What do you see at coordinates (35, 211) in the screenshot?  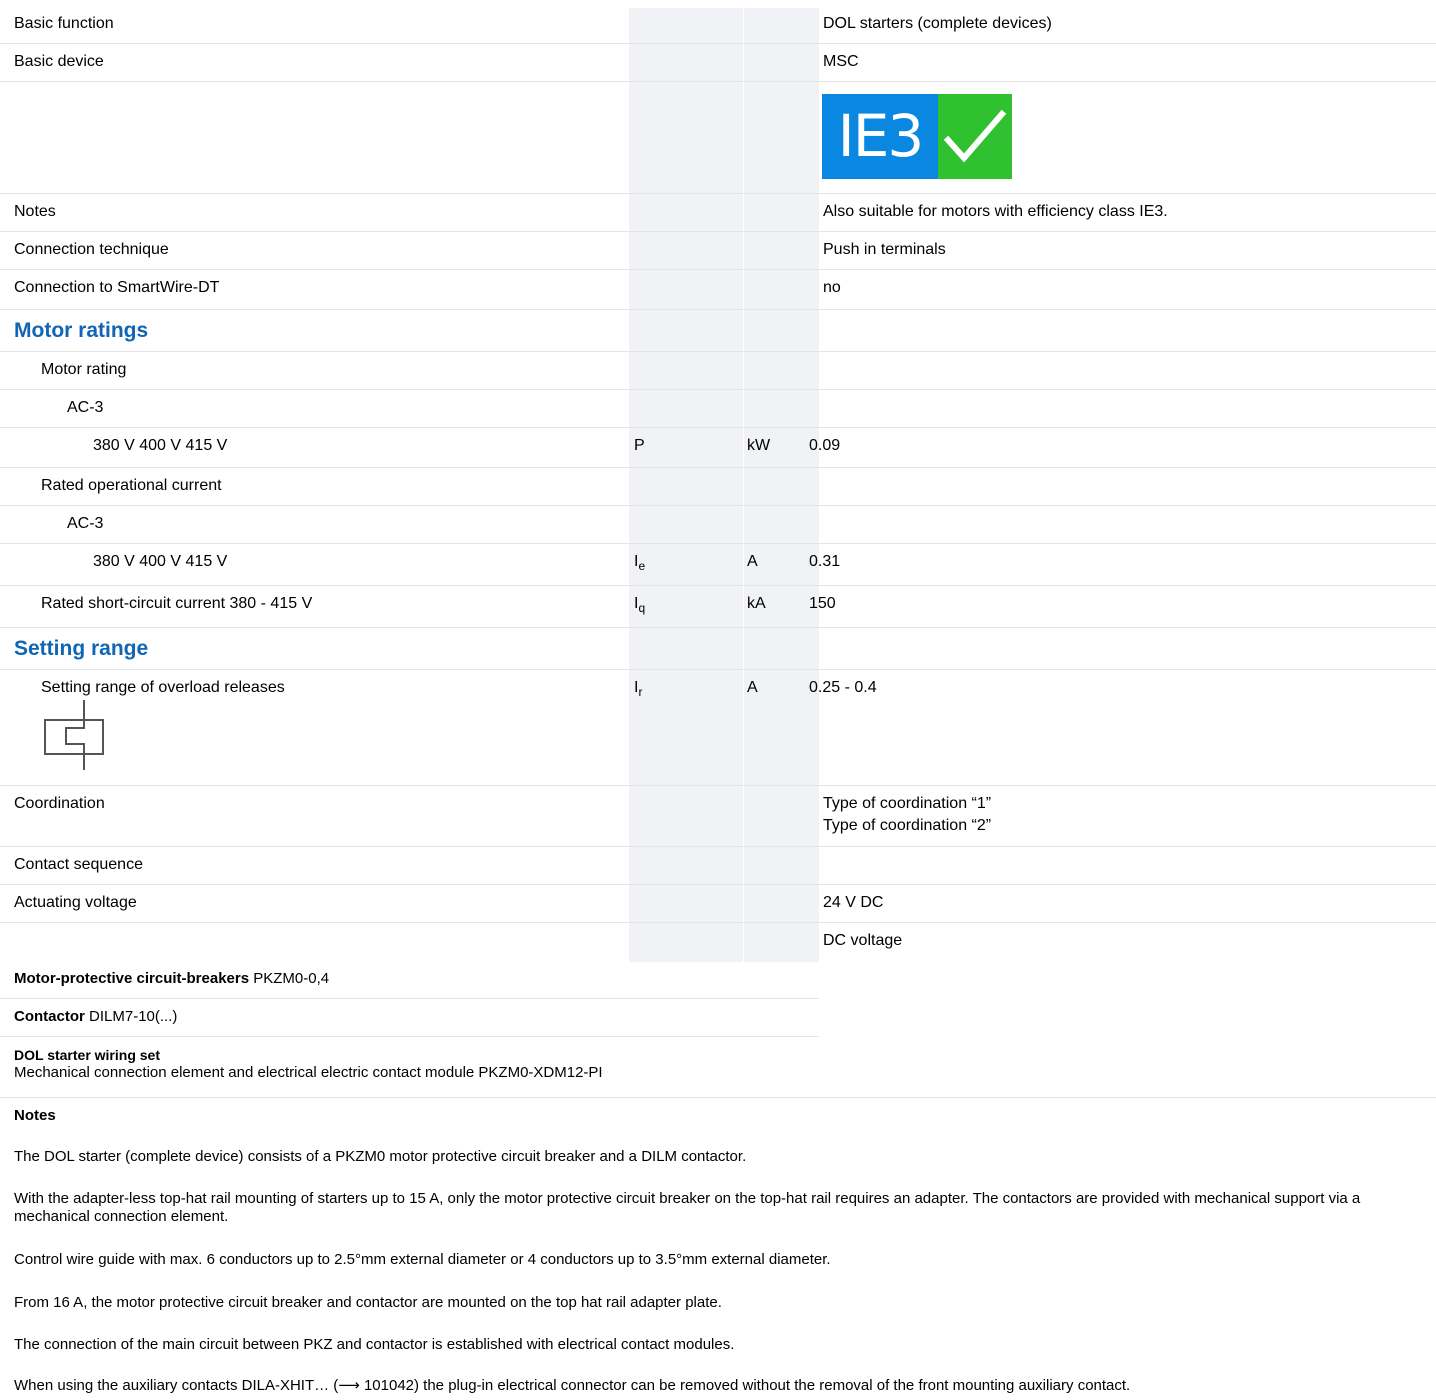 I see `label-notes: Notes` at bounding box center [35, 211].